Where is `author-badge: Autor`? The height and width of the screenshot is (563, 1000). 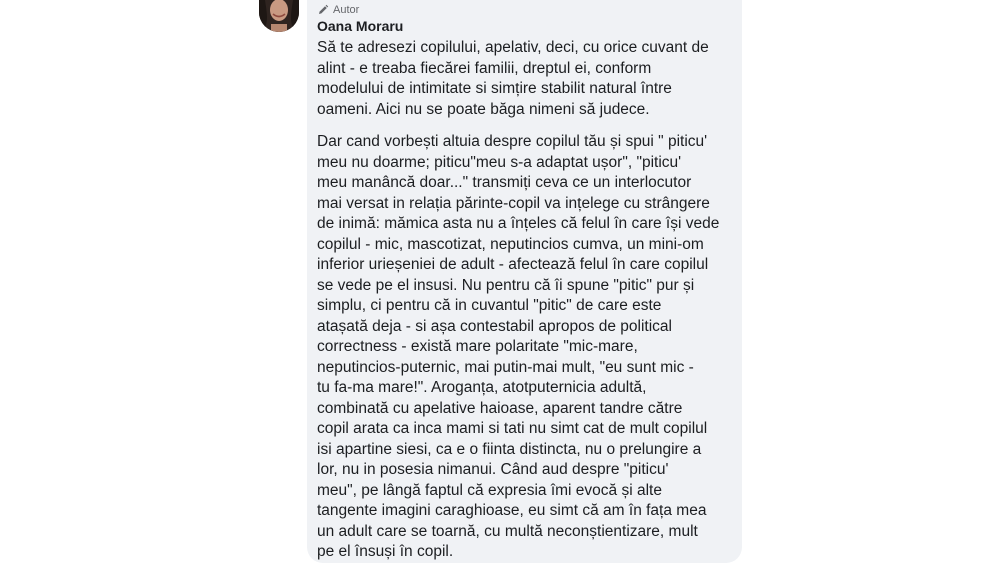 author-badge: Autor is located at coordinates (338, 10).